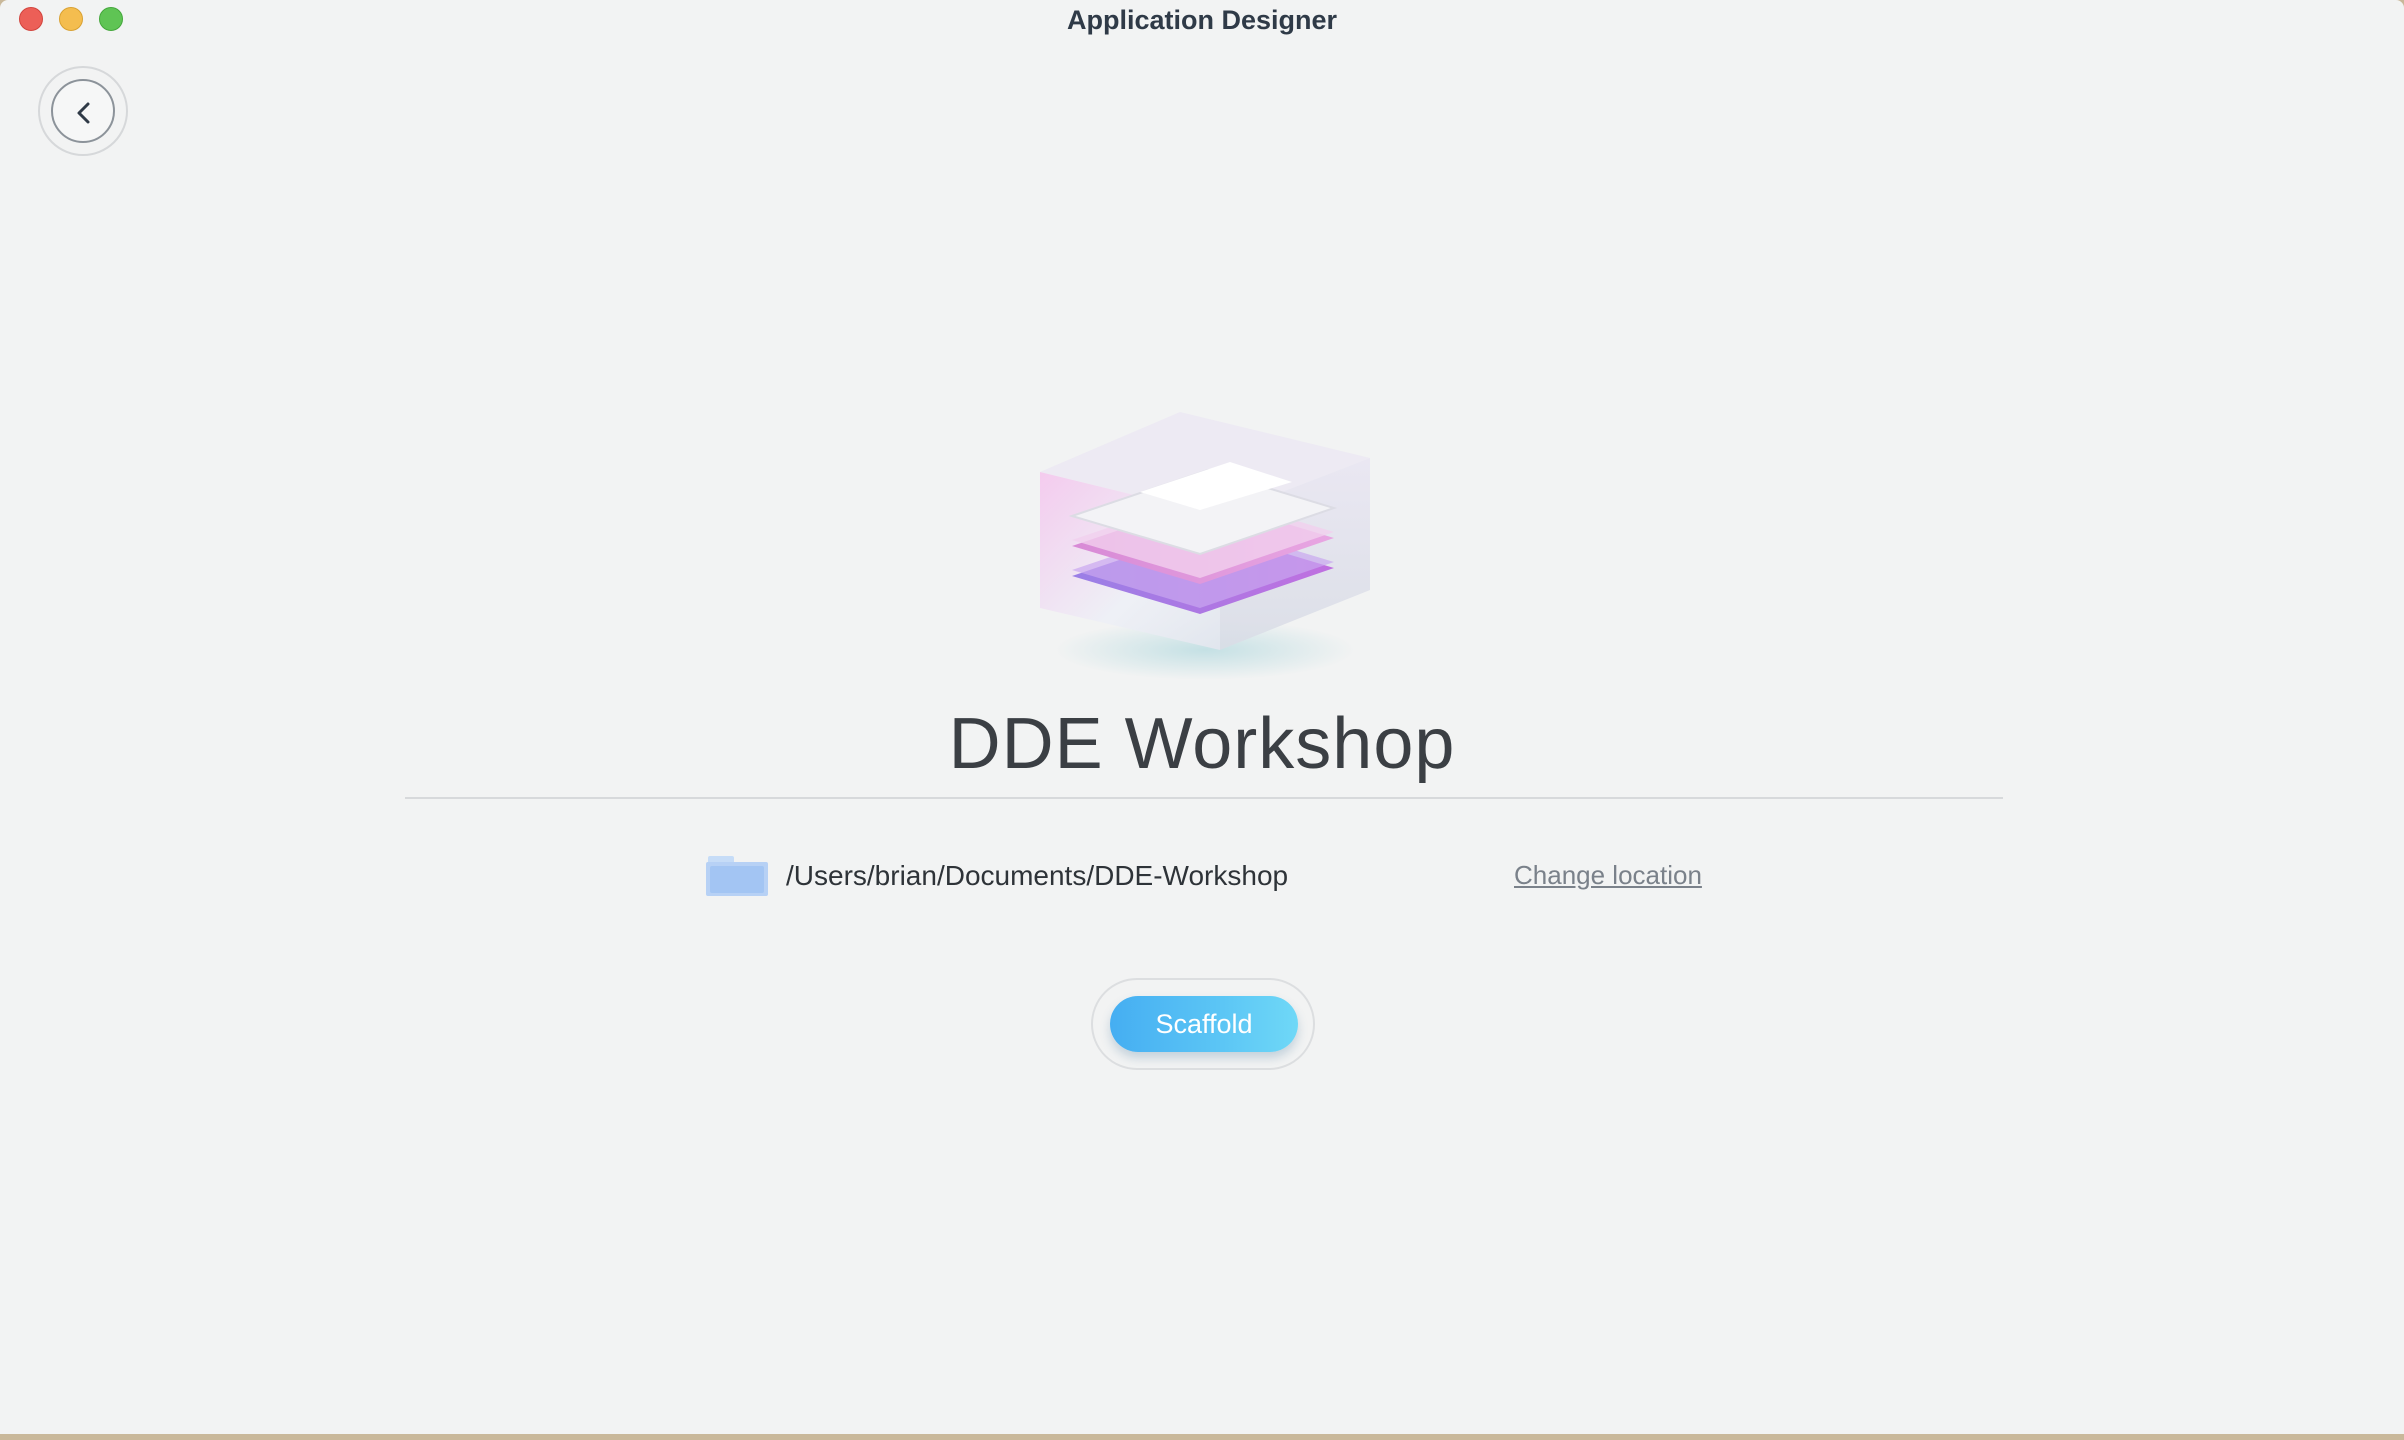 Image resolution: width=2404 pixels, height=1440 pixels. I want to click on change-location-link: Change location, so click(1608, 875).